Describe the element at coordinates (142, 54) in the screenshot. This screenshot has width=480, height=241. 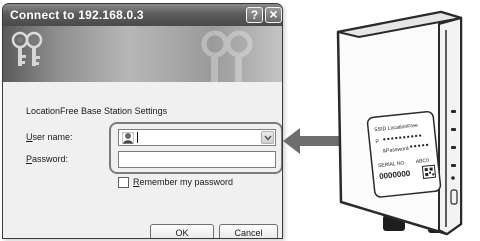
I see `dialog-banner` at that location.